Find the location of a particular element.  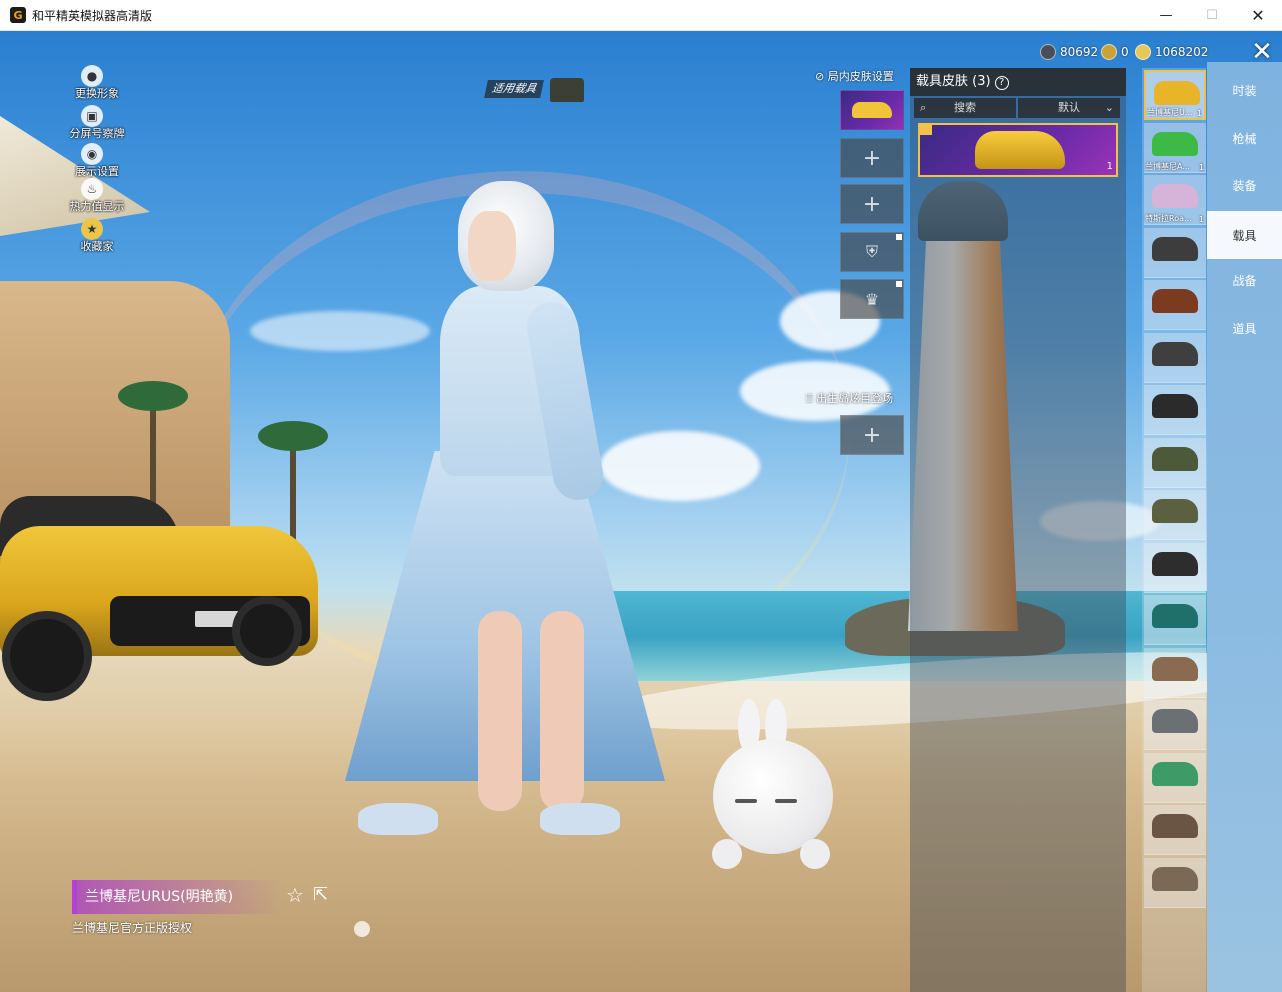

silver-coin-icon is located at coordinates (1048, 52).